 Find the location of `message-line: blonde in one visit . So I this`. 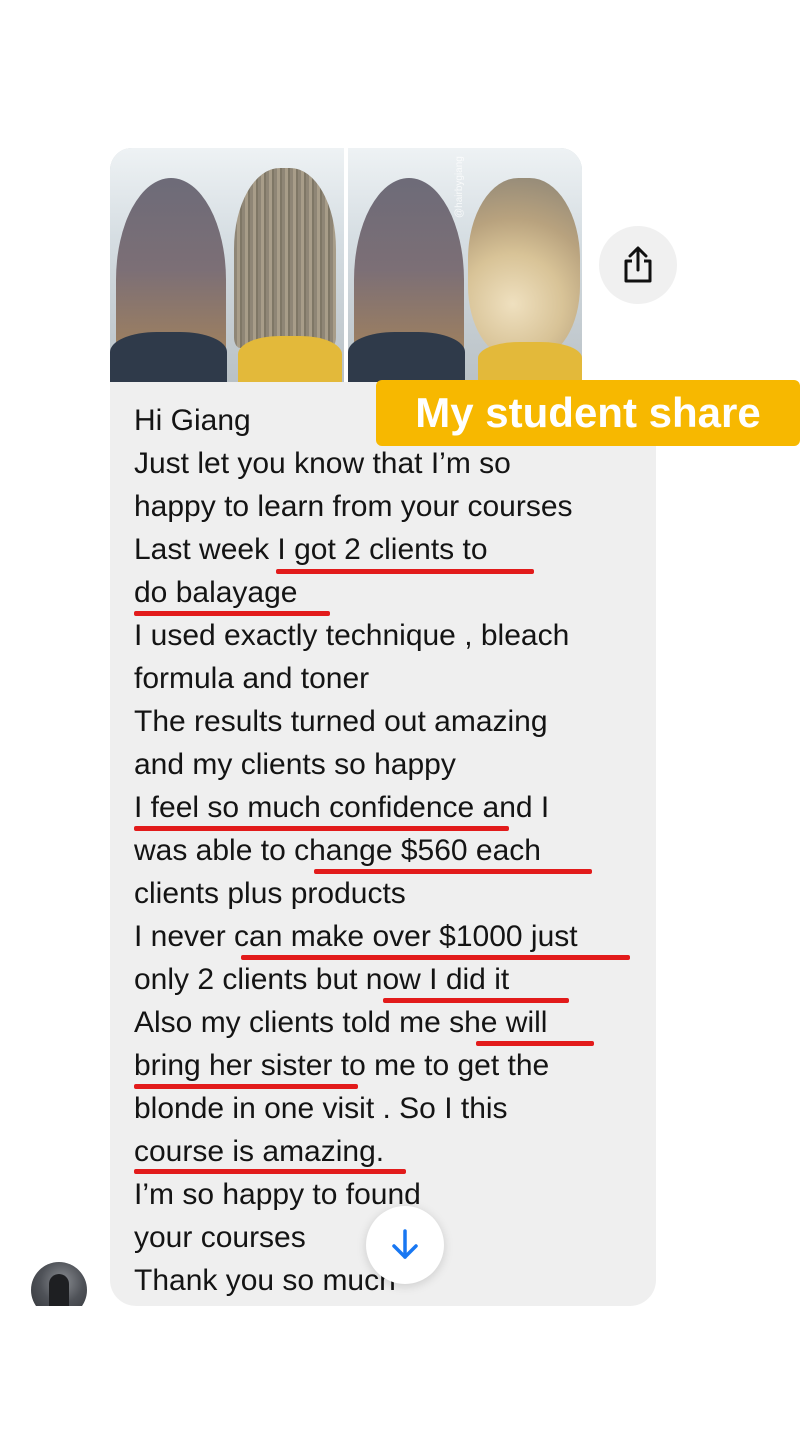

message-line: blonde in one visit . So I this is located at coordinates (321, 1108).